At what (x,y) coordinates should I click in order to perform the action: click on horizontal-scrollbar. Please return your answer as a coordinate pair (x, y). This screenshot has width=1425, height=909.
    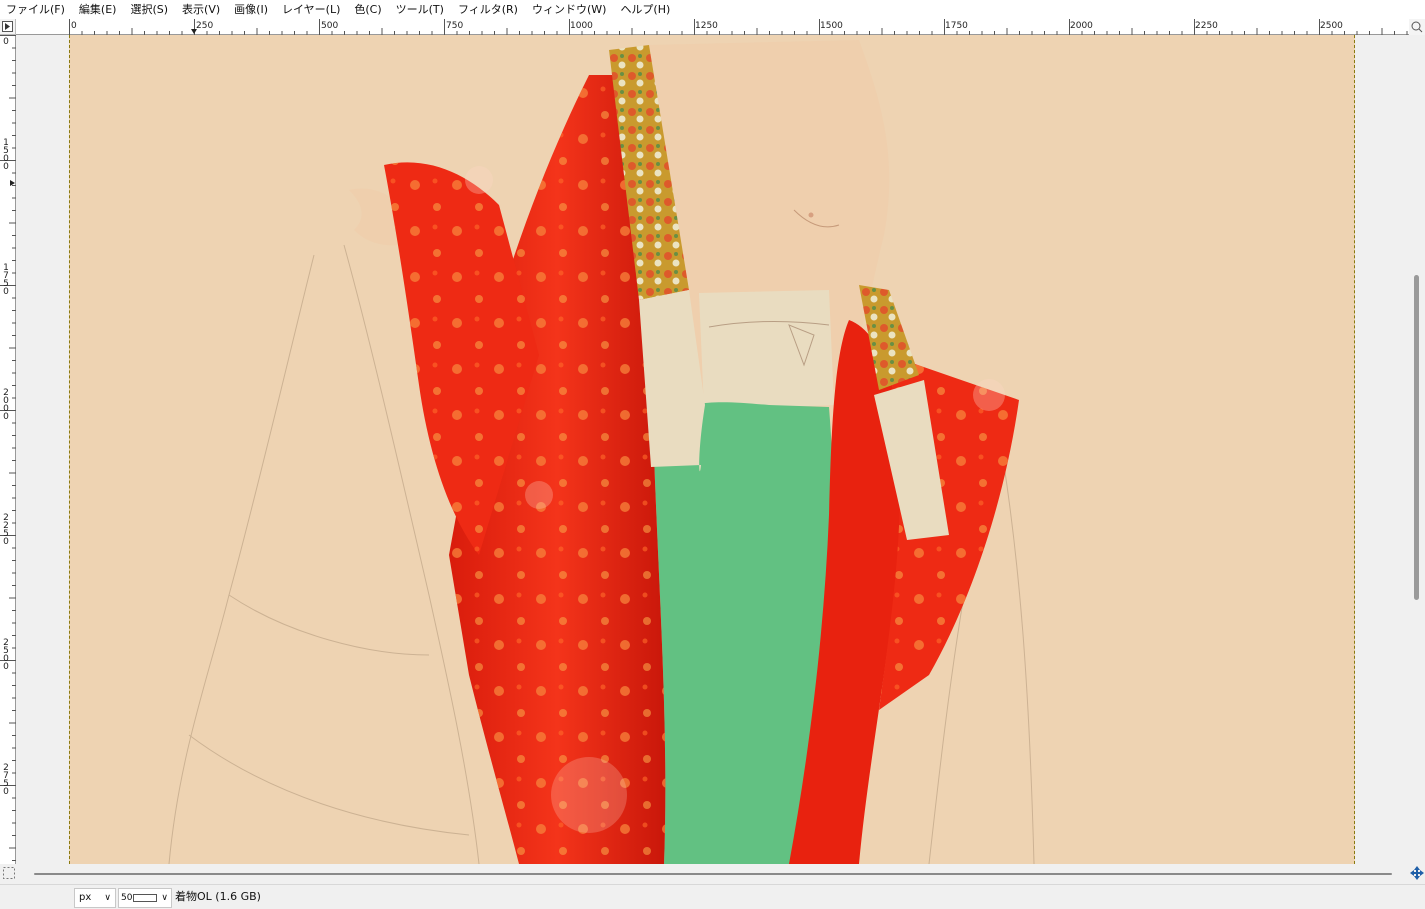
    Looking at the image, I should click on (712, 874).